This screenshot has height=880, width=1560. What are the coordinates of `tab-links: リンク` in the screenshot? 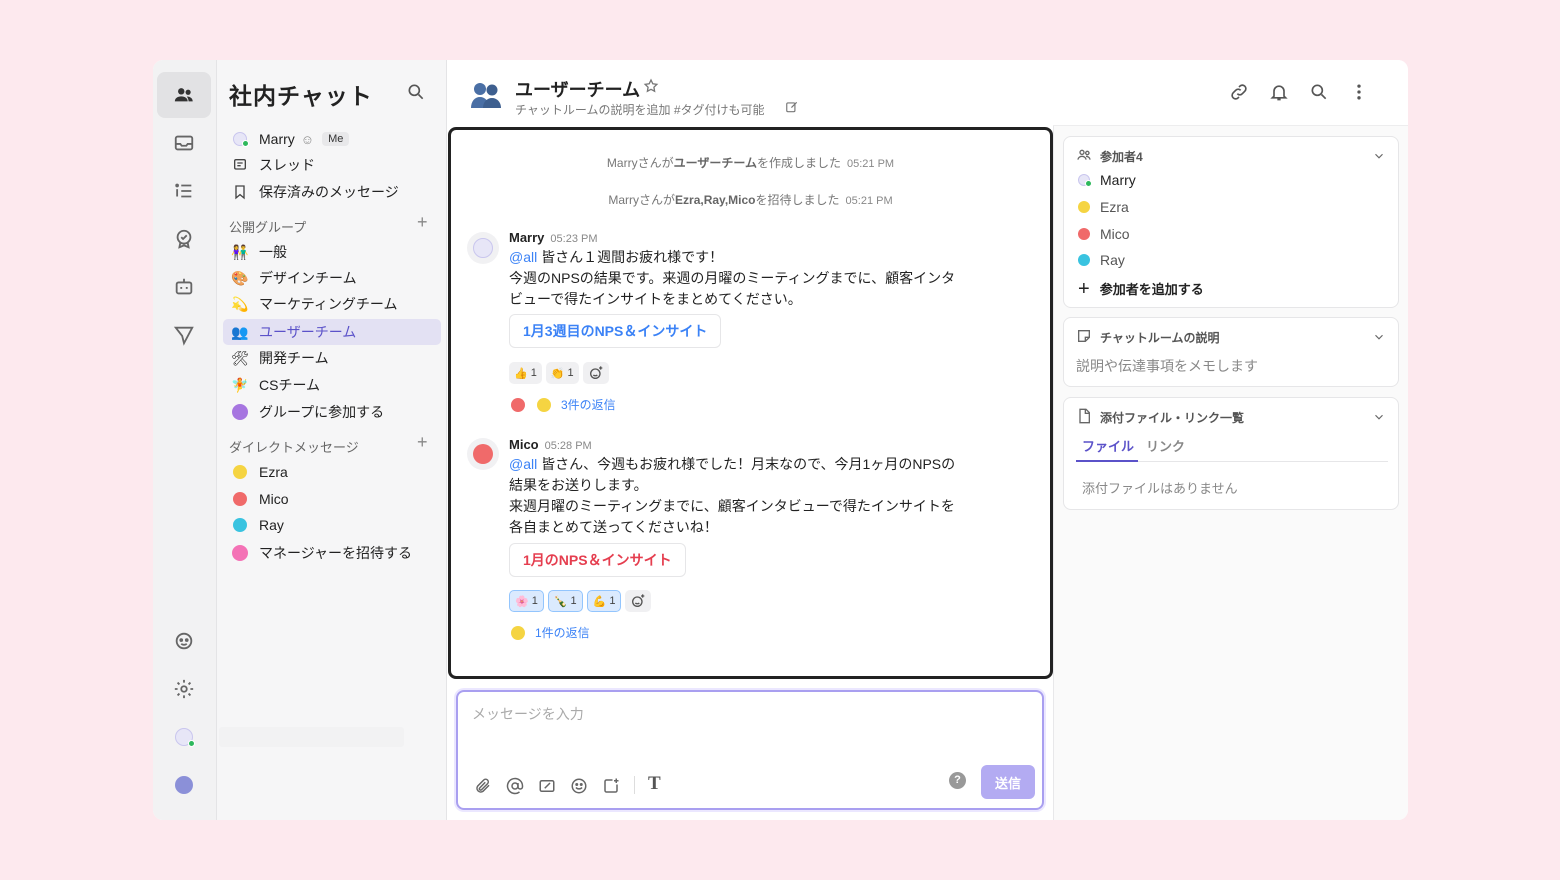 It's located at (1165, 445).